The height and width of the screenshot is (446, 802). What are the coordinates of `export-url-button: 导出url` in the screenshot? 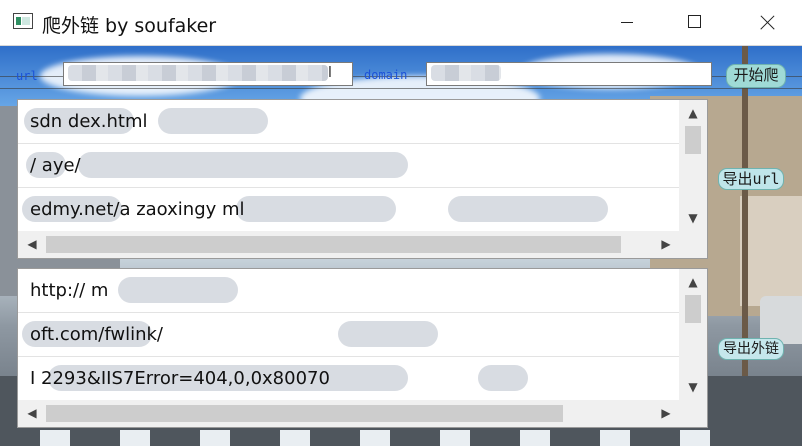 It's located at (751, 179).